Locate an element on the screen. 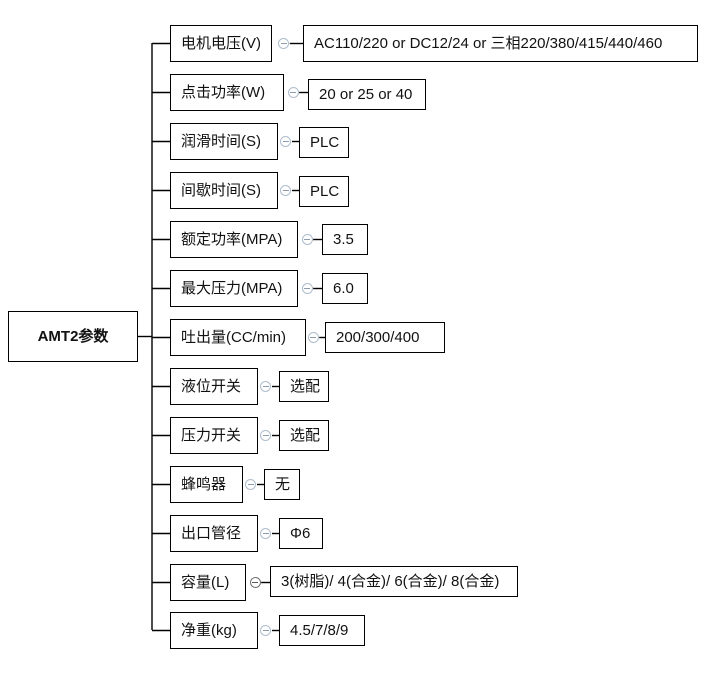 The image size is (706, 681). param-node: 额定功率(MPA) is located at coordinates (234, 239).